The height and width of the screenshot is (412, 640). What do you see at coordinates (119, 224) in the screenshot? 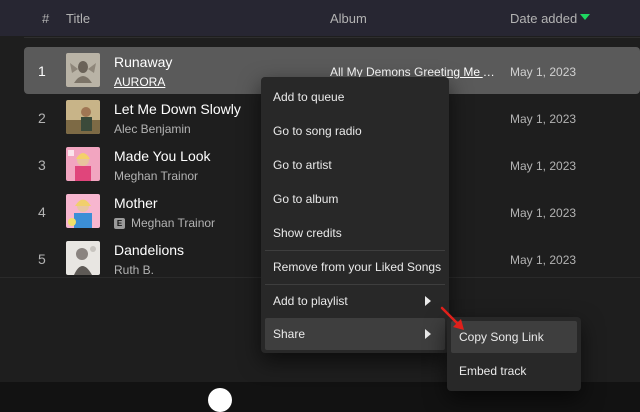
I see `explicit-badge-icon: E` at bounding box center [119, 224].